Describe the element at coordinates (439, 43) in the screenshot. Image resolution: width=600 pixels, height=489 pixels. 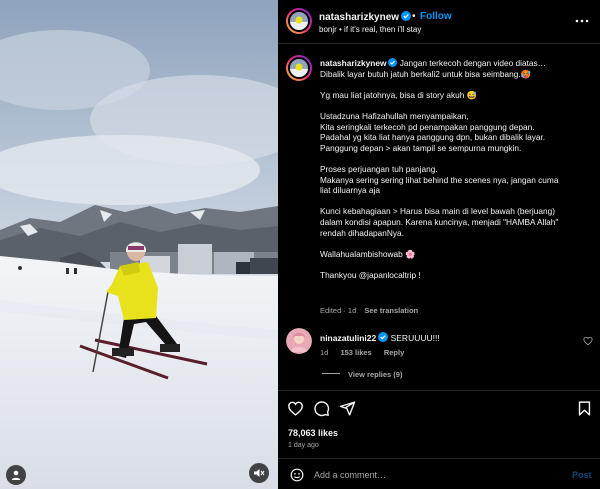
I see `header-divider` at that location.